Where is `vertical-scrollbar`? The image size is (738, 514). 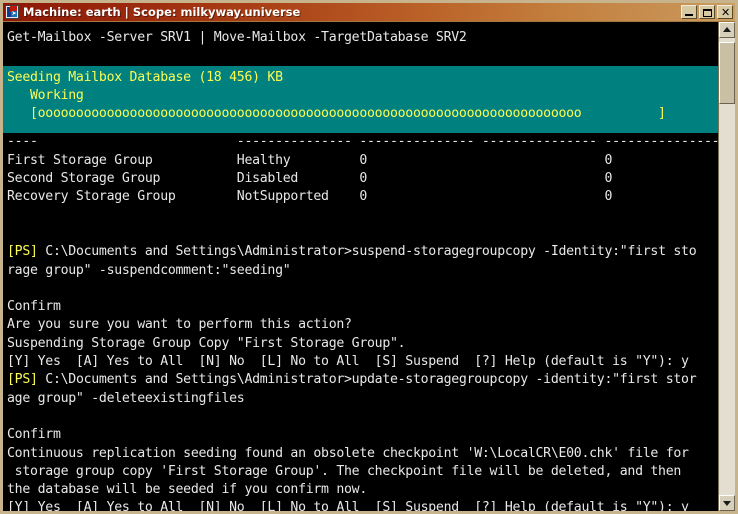 vertical-scrollbar is located at coordinates (726, 266).